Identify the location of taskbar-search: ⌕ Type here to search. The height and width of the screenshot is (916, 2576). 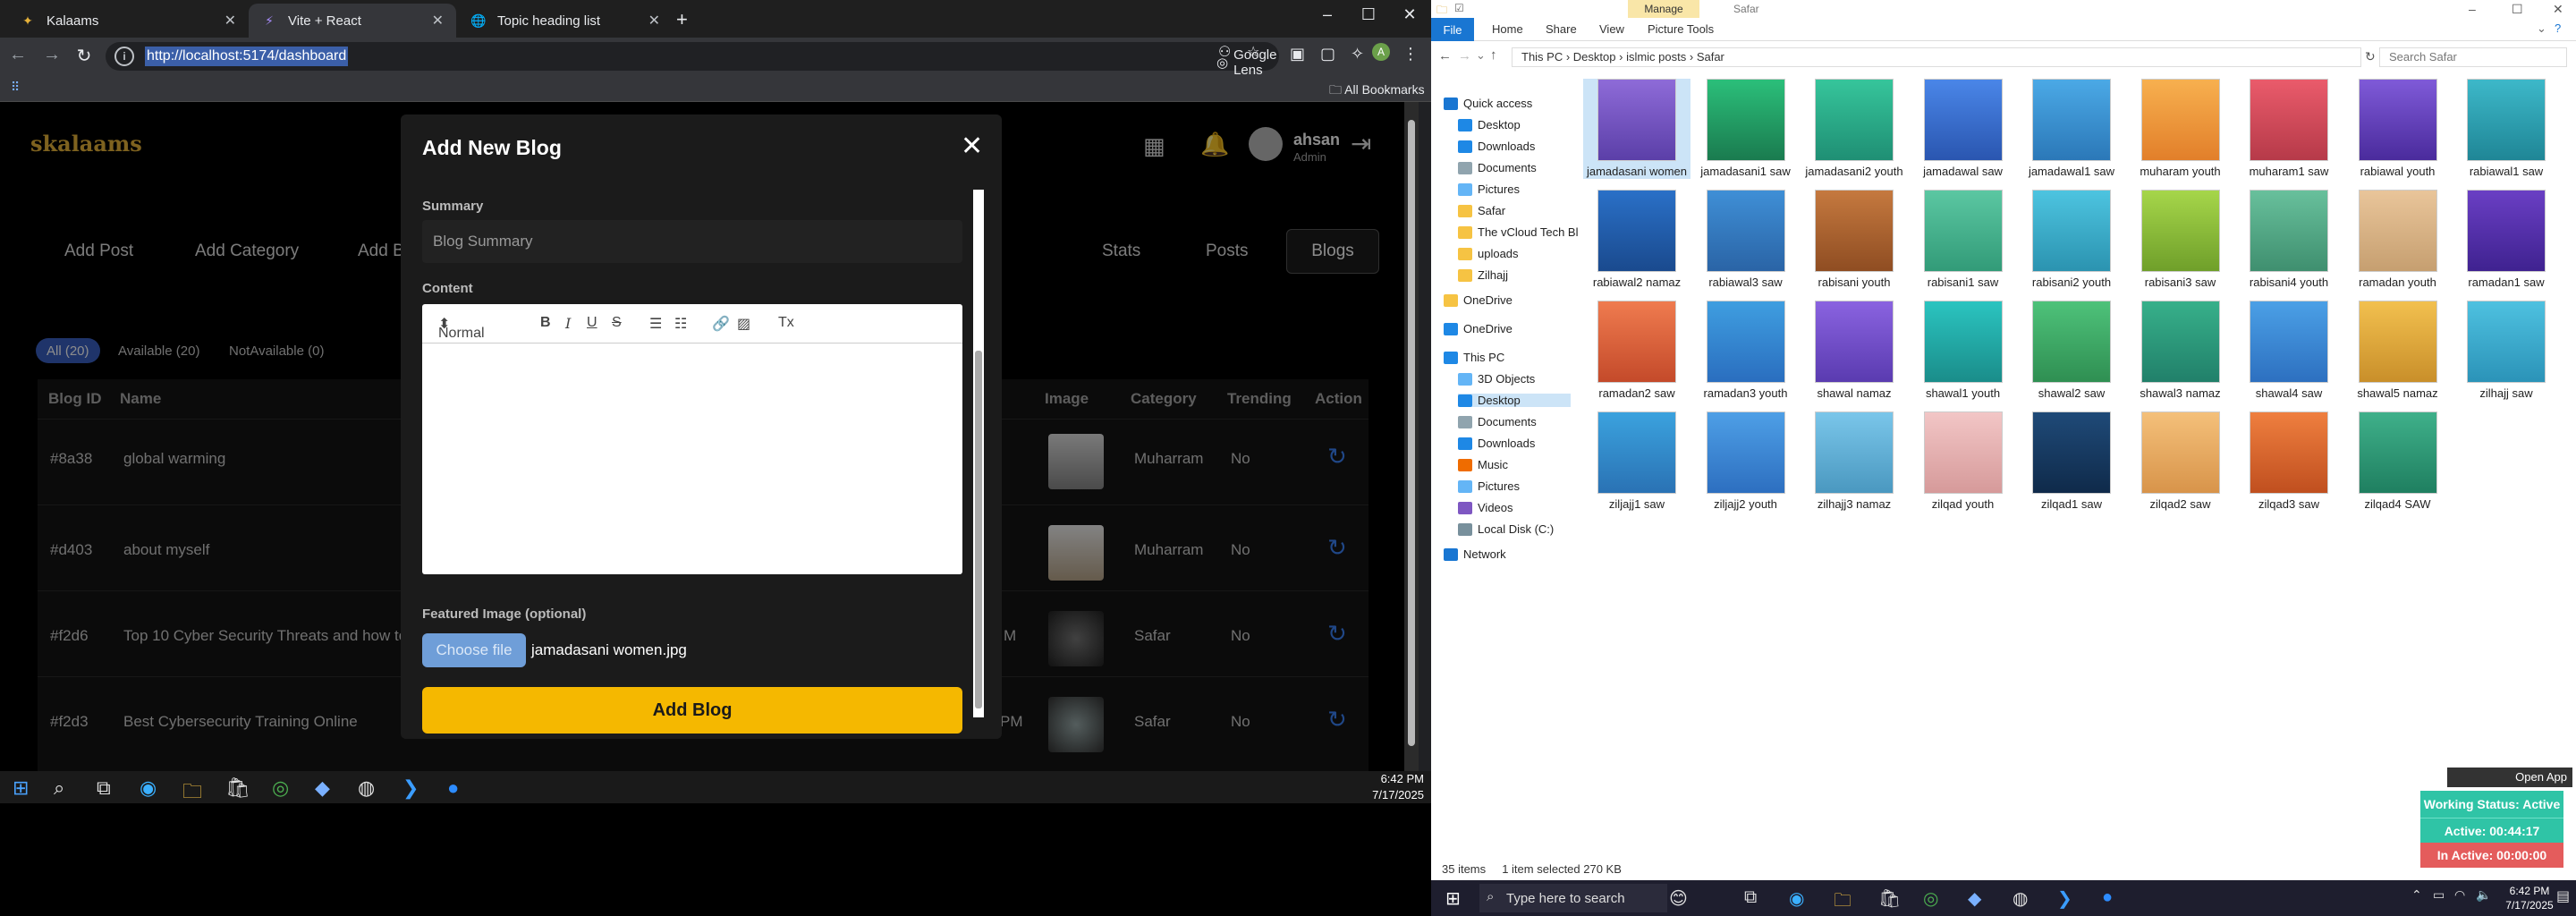
(1573, 898).